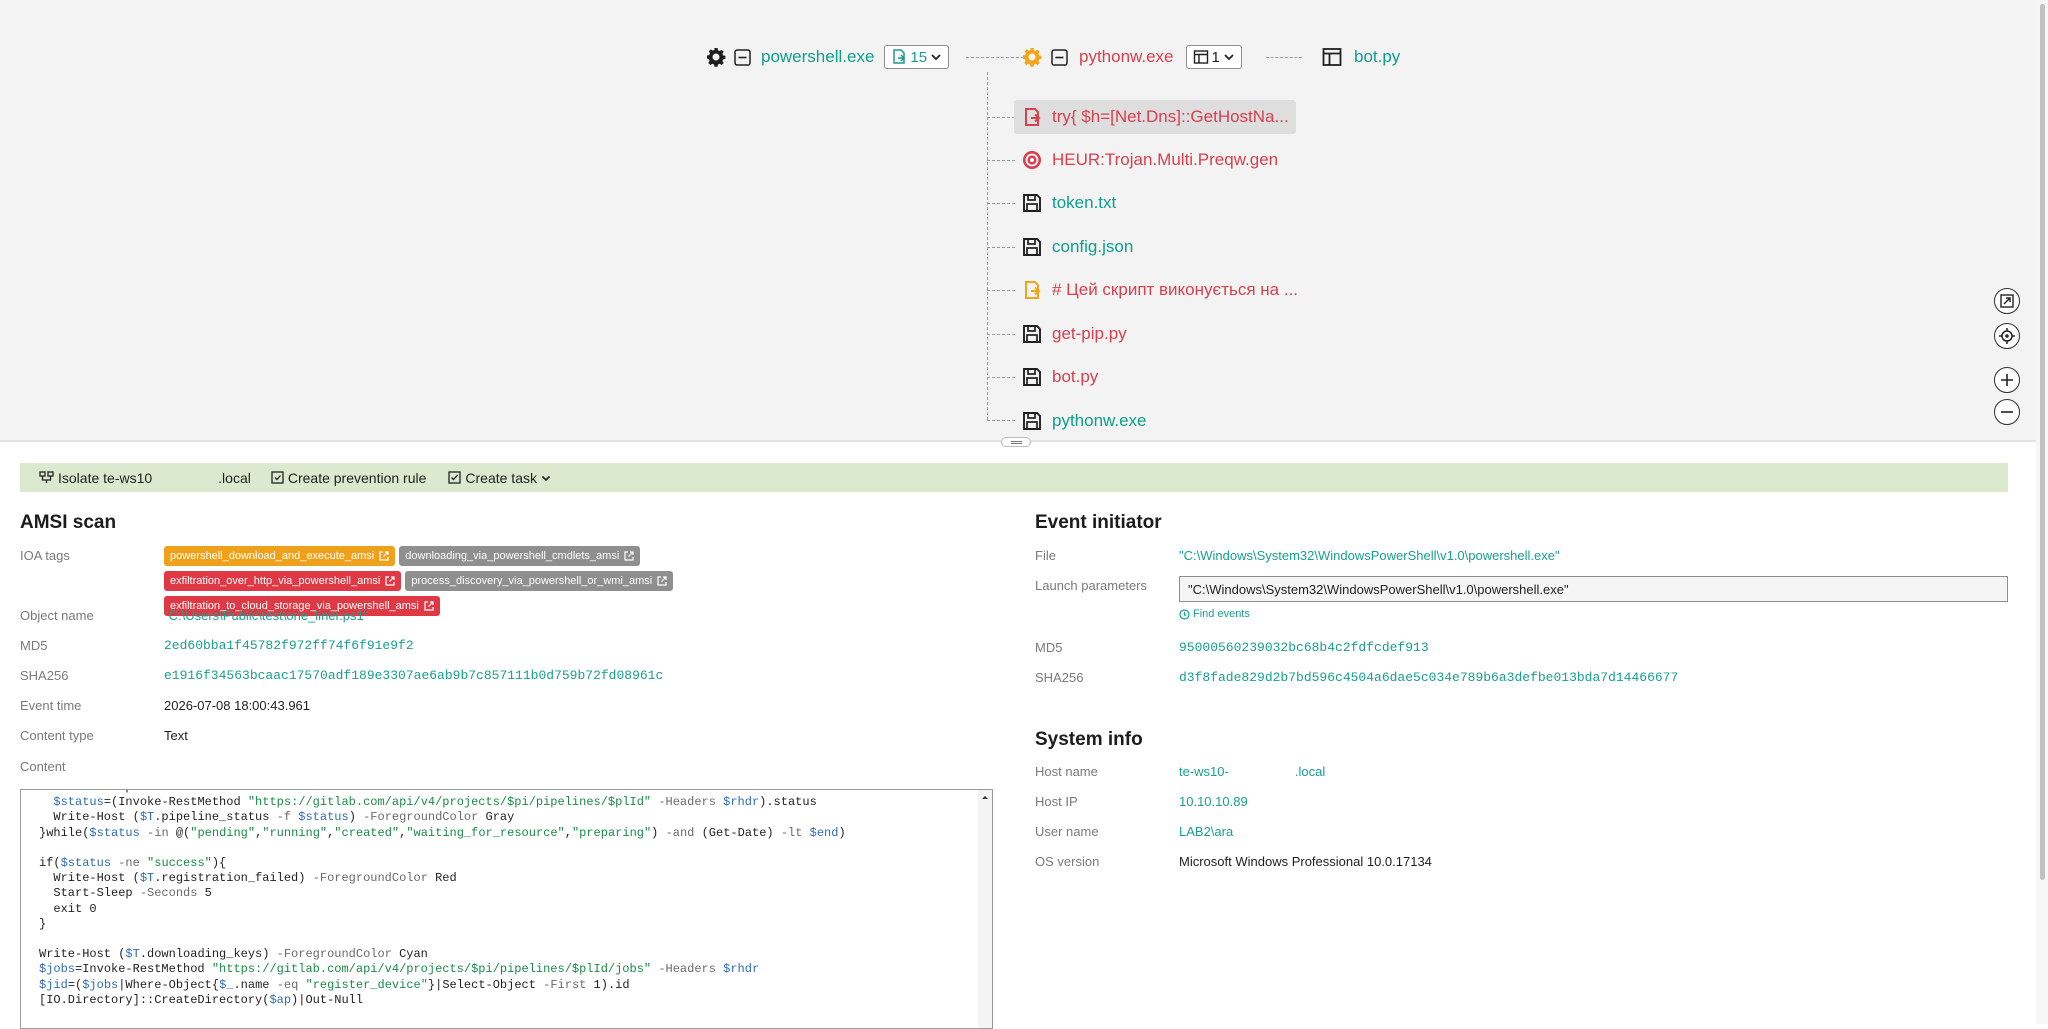 Image resolution: width=2048 pixels, height=1029 pixels. What do you see at coordinates (985, 909) in the screenshot?
I see `content-scrollbar` at bounding box center [985, 909].